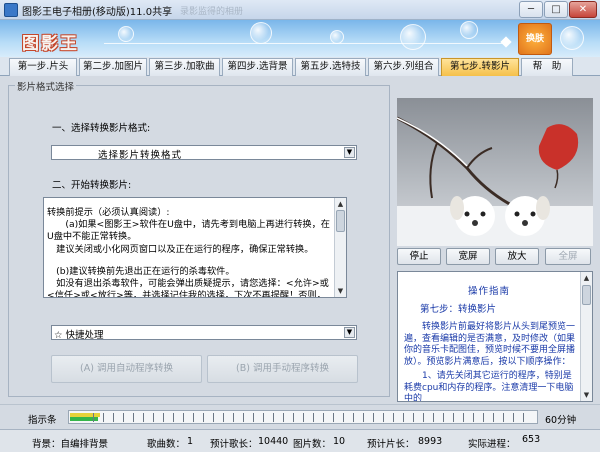 Image resolution: width=600 pixels, height=452 pixels. What do you see at coordinates (419, 256) in the screenshot?
I see `stop-button: 停止` at bounding box center [419, 256].